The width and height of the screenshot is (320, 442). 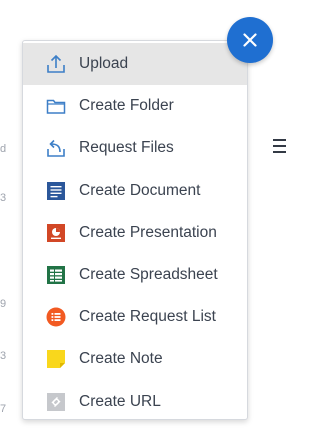 What do you see at coordinates (121, 359) in the screenshot?
I see `menu-item-label: Create Note` at bounding box center [121, 359].